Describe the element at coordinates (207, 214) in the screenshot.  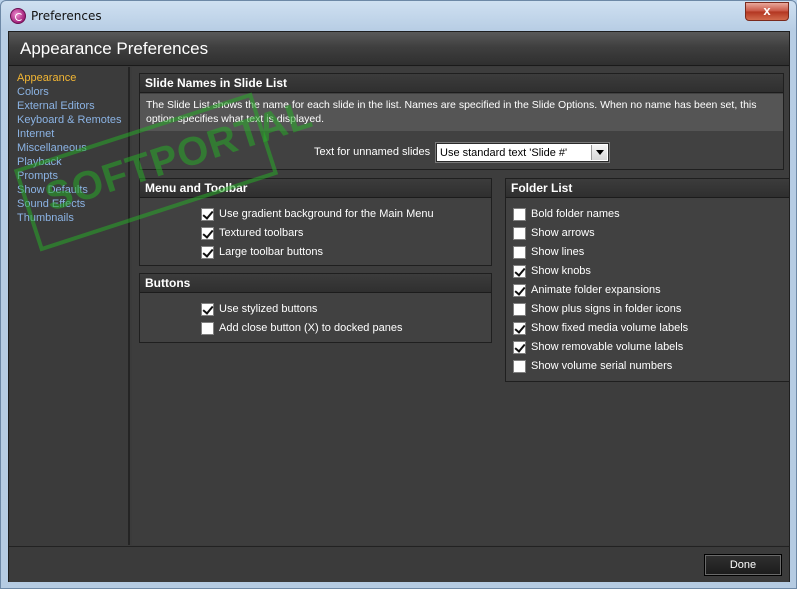
I see `gradient-background-checkbox` at that location.